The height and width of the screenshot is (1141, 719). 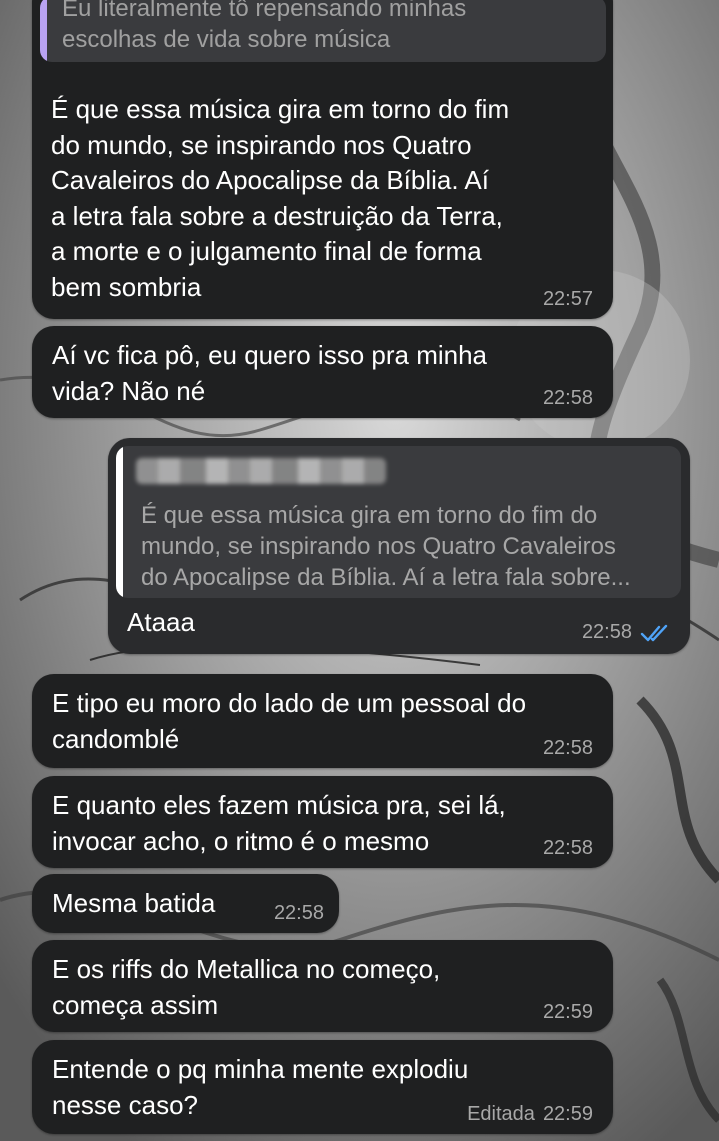 I want to click on message-meta: Editada 22:59, so click(x=530, y=1114).